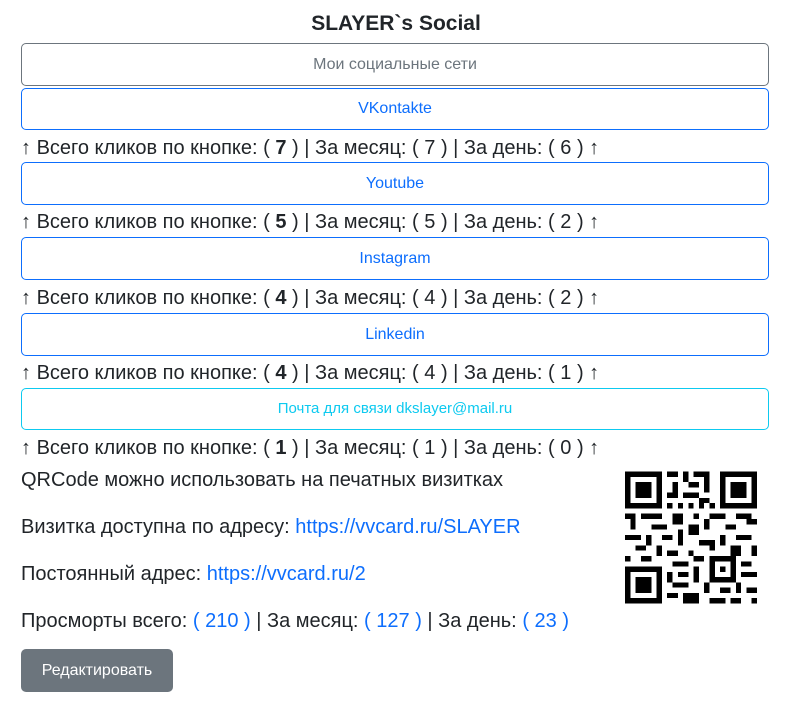  Describe the element at coordinates (545, 621) in the screenshot. I see `views-day-value: ( 23 )` at that location.